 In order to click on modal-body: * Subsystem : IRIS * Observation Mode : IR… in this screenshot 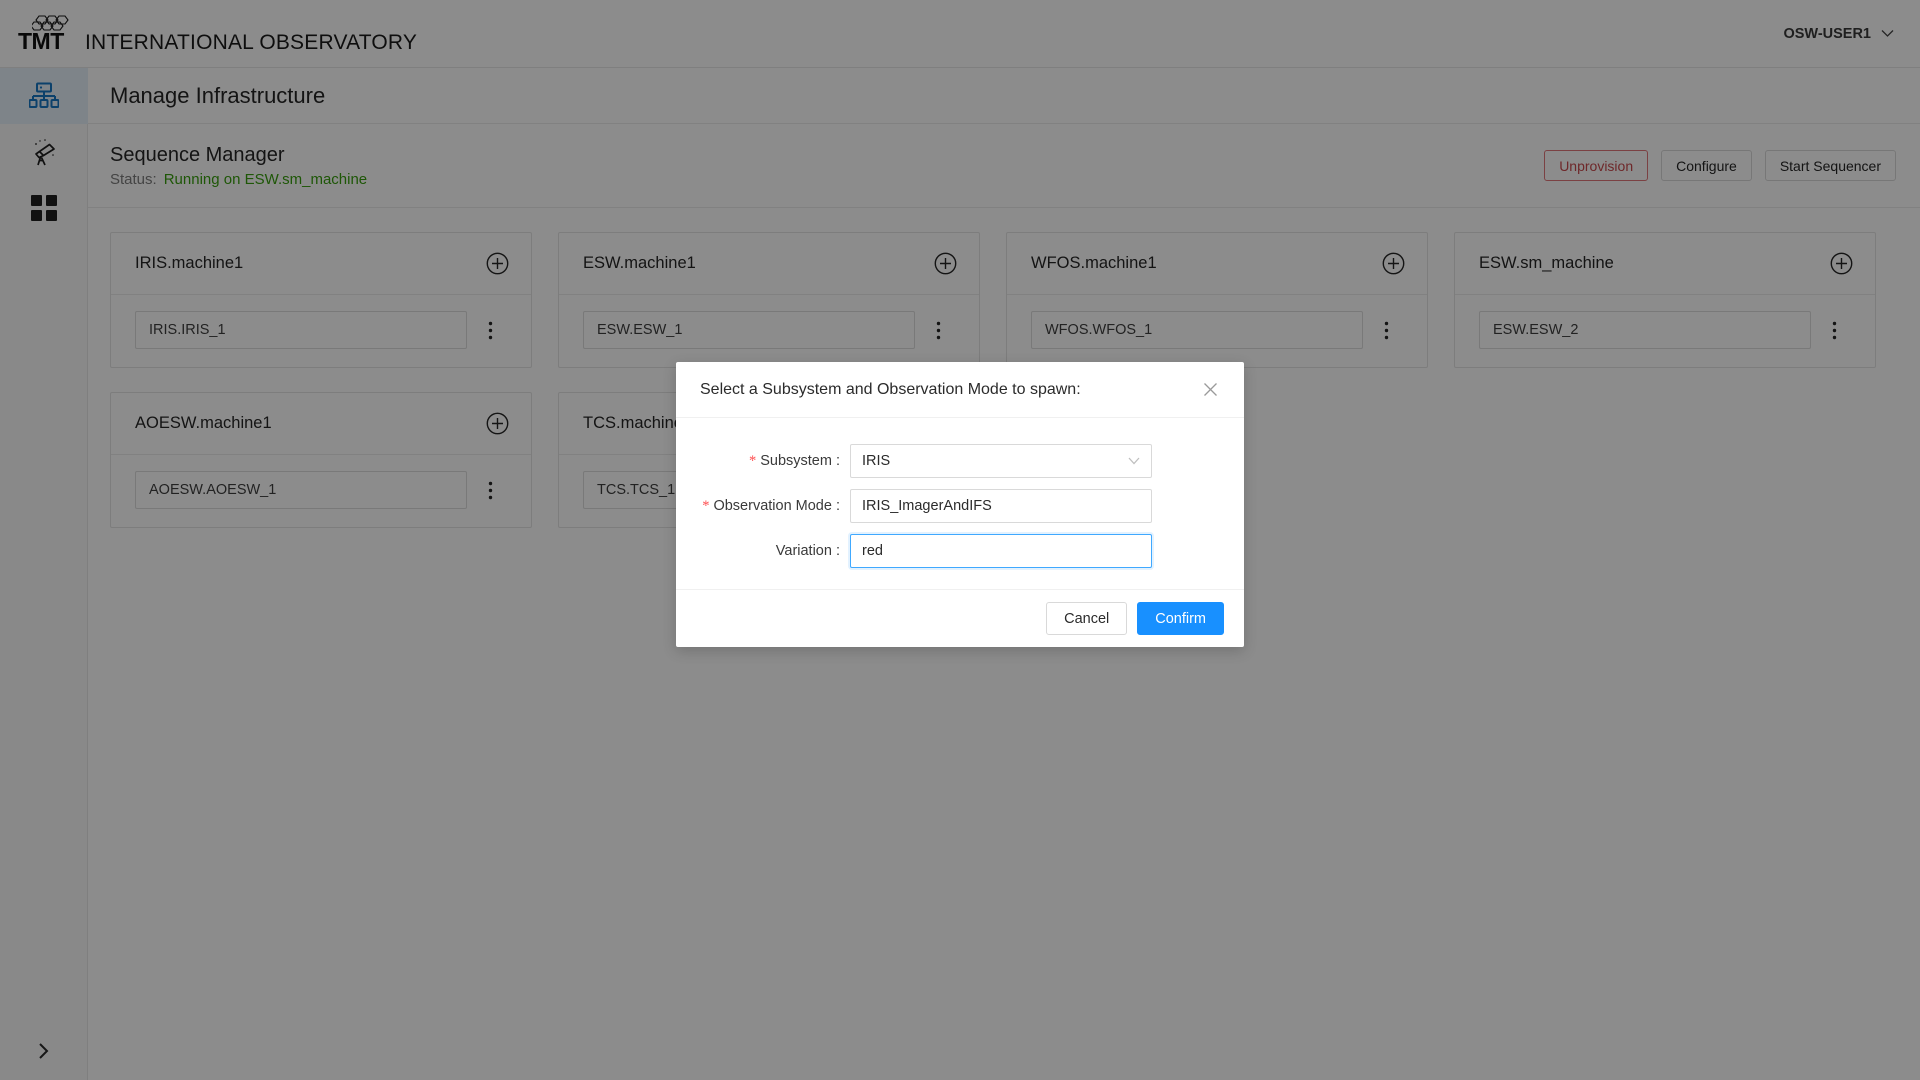, I will do `click(960, 503)`.